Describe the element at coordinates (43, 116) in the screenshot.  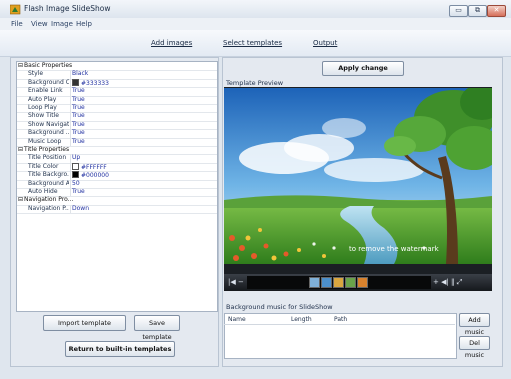
I see `property-name: Show Title` at that location.